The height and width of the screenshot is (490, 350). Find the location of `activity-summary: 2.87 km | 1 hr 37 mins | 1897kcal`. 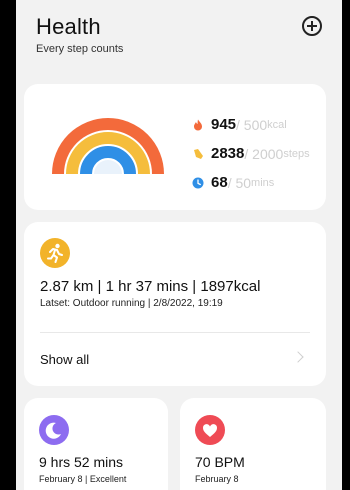

activity-summary: 2.87 km | 1 hr 37 mins | 1897kcal is located at coordinates (150, 286).